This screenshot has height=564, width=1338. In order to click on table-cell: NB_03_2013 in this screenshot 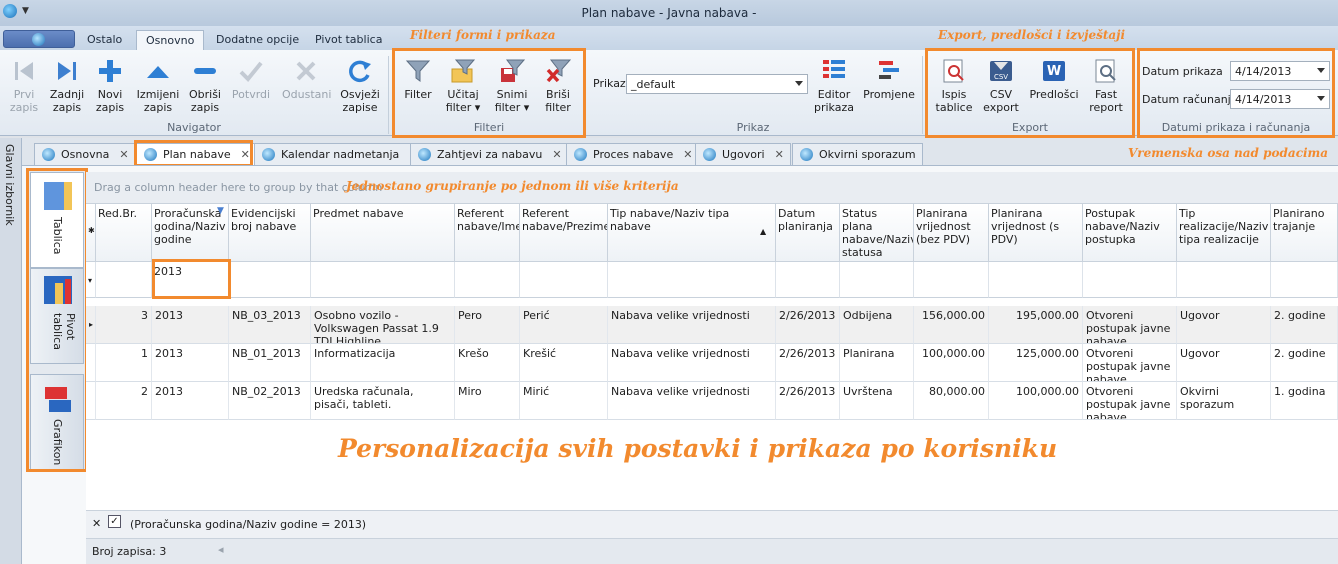, I will do `click(270, 325)`.